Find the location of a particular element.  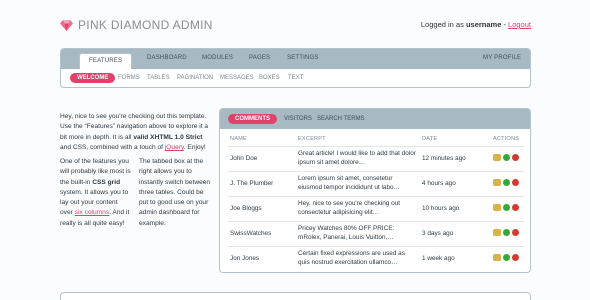

logout-link: Logout is located at coordinates (519, 24).